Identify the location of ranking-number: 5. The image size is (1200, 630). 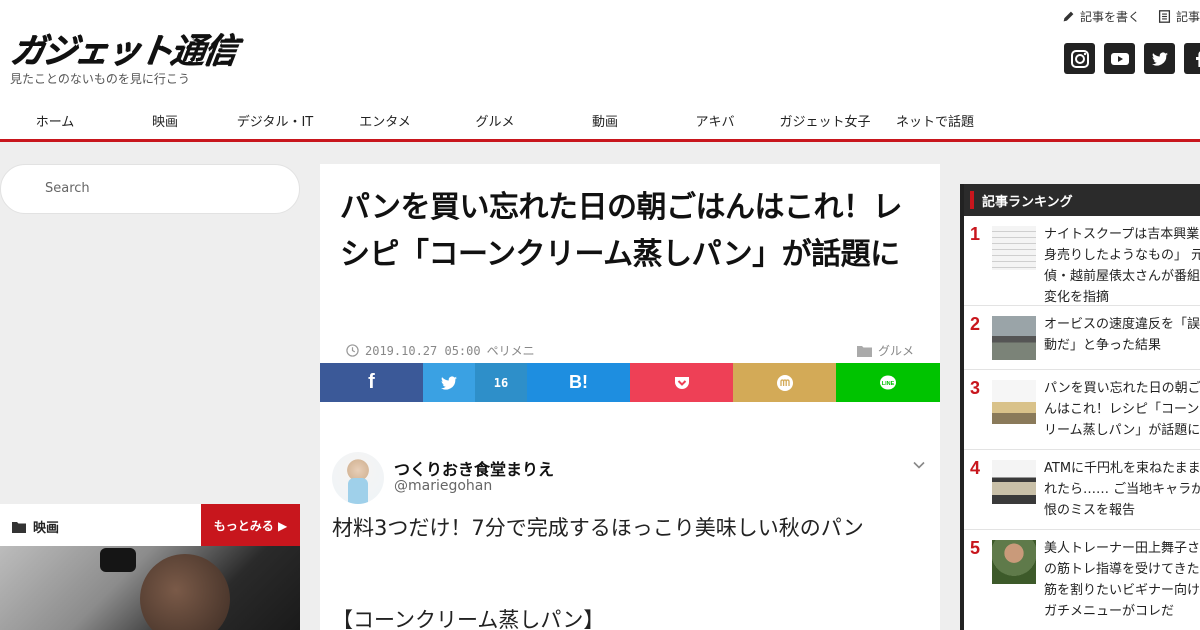
(975, 548).